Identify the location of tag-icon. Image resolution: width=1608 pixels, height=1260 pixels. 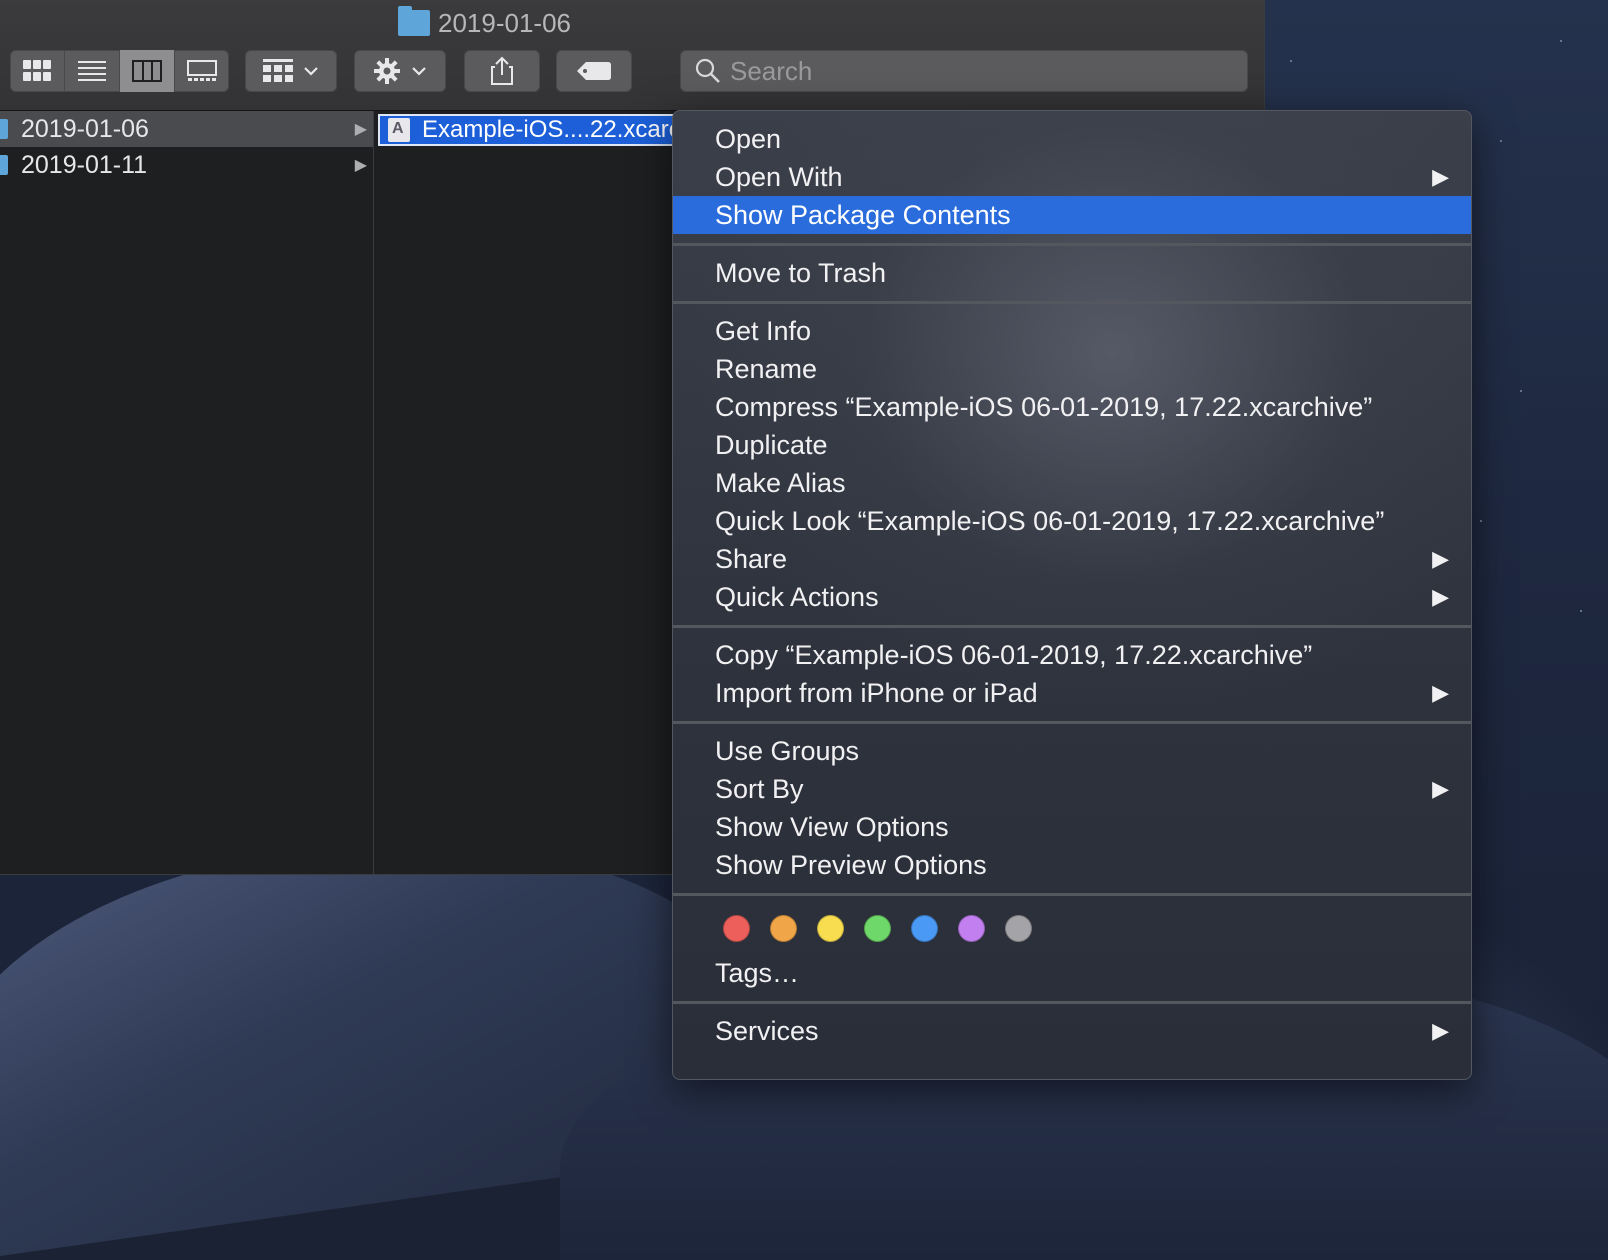
(594, 71).